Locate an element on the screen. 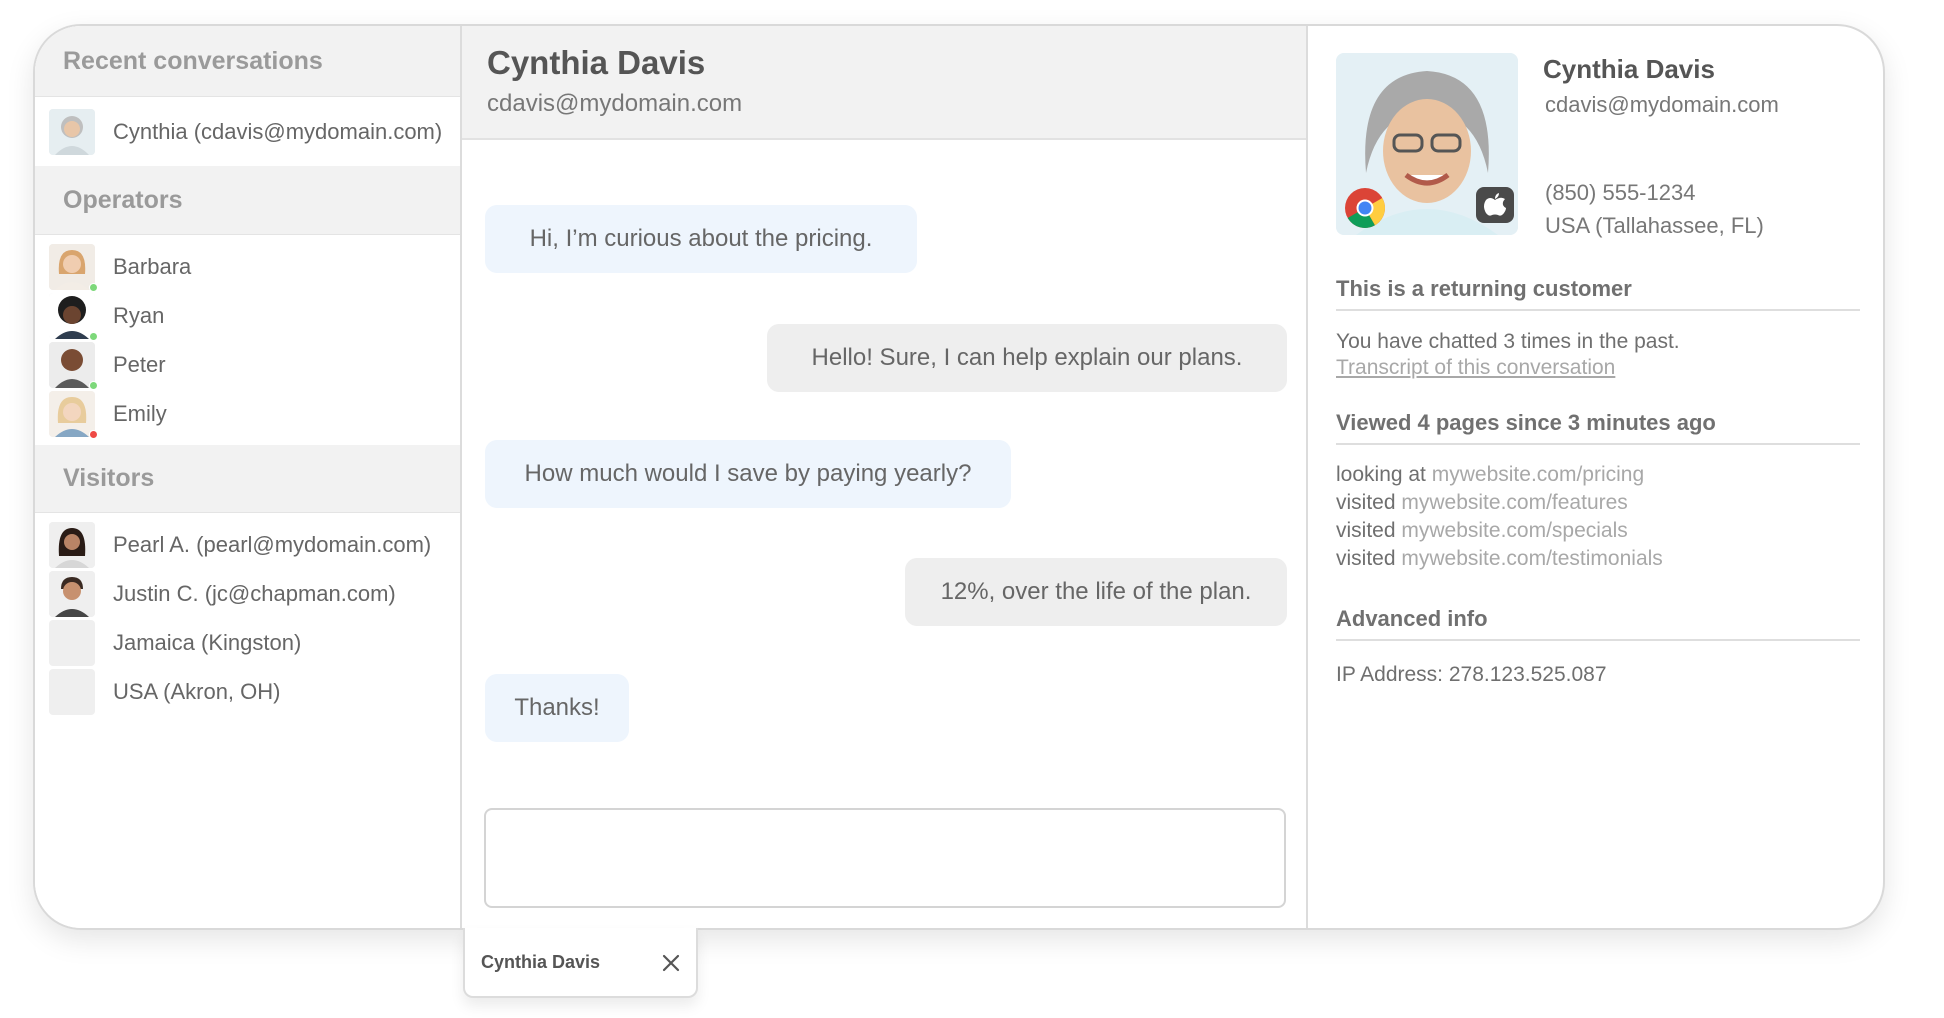 This screenshot has height=1018, width=1944. operator-item-emily: Emily is located at coordinates (247, 414).